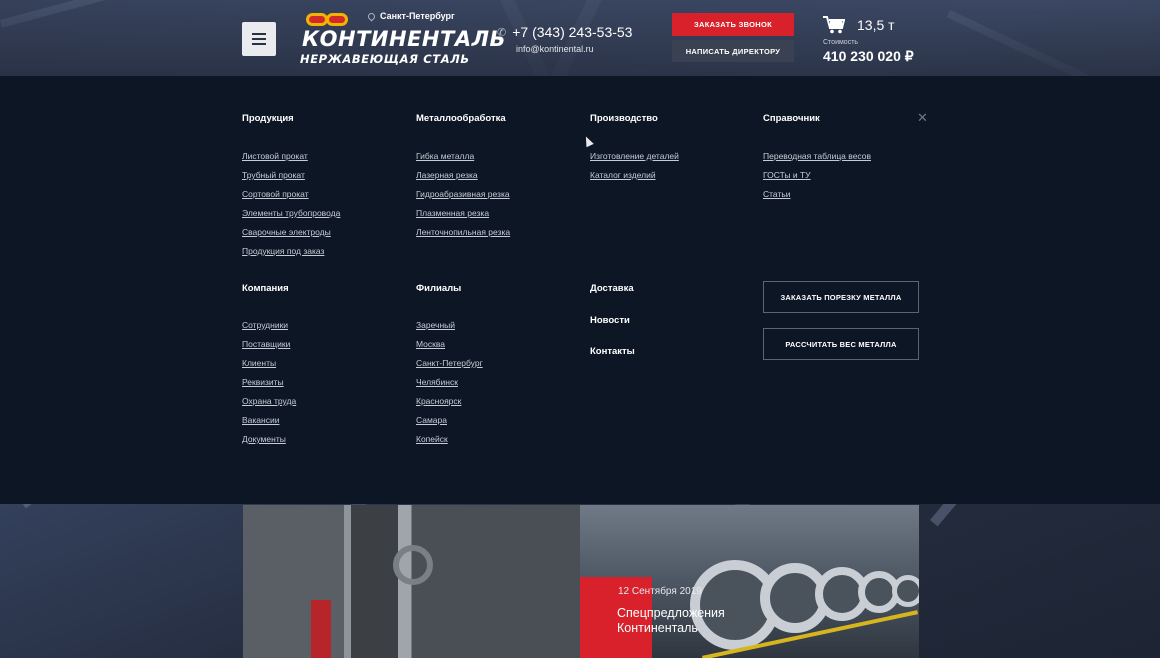 The image size is (1160, 658). I want to click on promo-title-line: Спецпредложения, so click(671, 613).